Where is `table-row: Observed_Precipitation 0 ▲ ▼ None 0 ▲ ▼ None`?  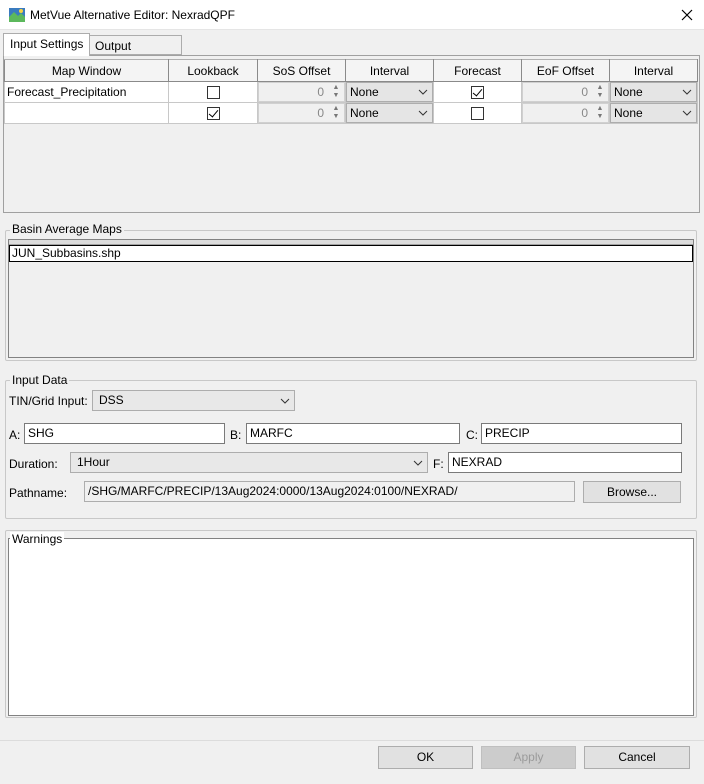 table-row: Observed_Precipitation 0 ▲ ▼ None 0 ▲ ▼ None is located at coordinates (351, 113).